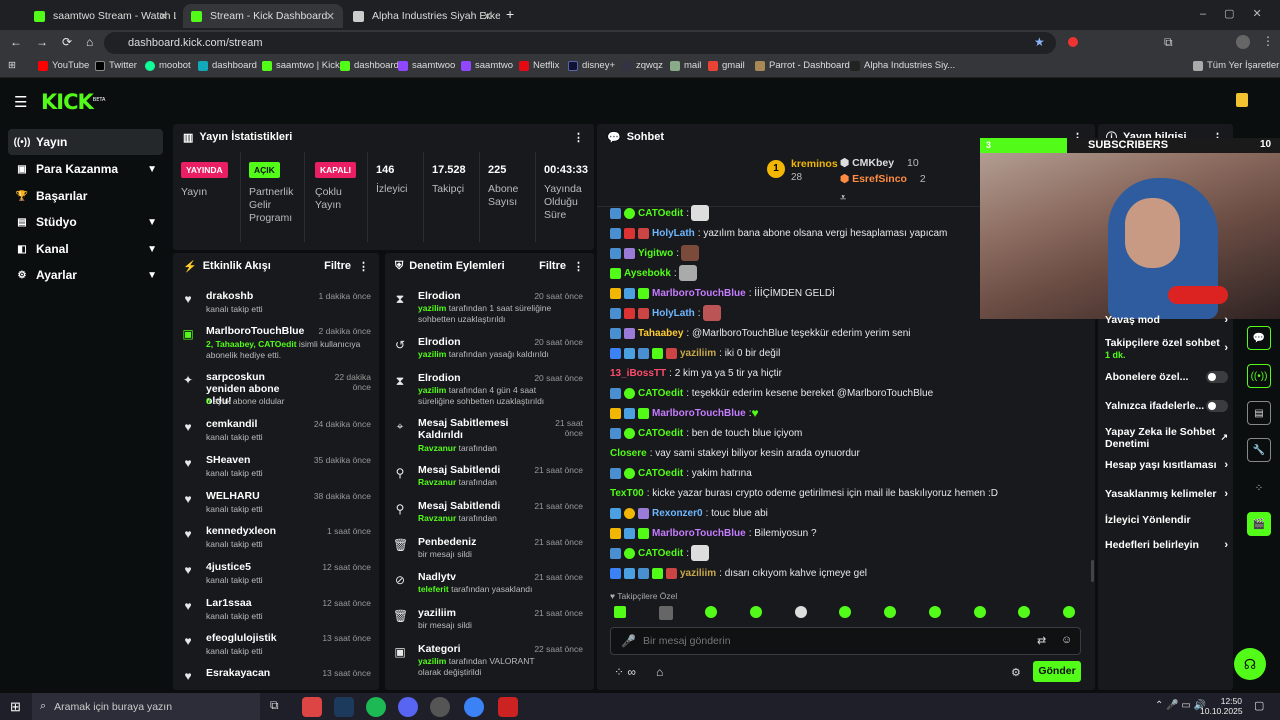 The height and width of the screenshot is (720, 1280). What do you see at coordinates (1016, 672) in the screenshot?
I see `chat-settings-gear-icon: ⚙` at bounding box center [1016, 672].